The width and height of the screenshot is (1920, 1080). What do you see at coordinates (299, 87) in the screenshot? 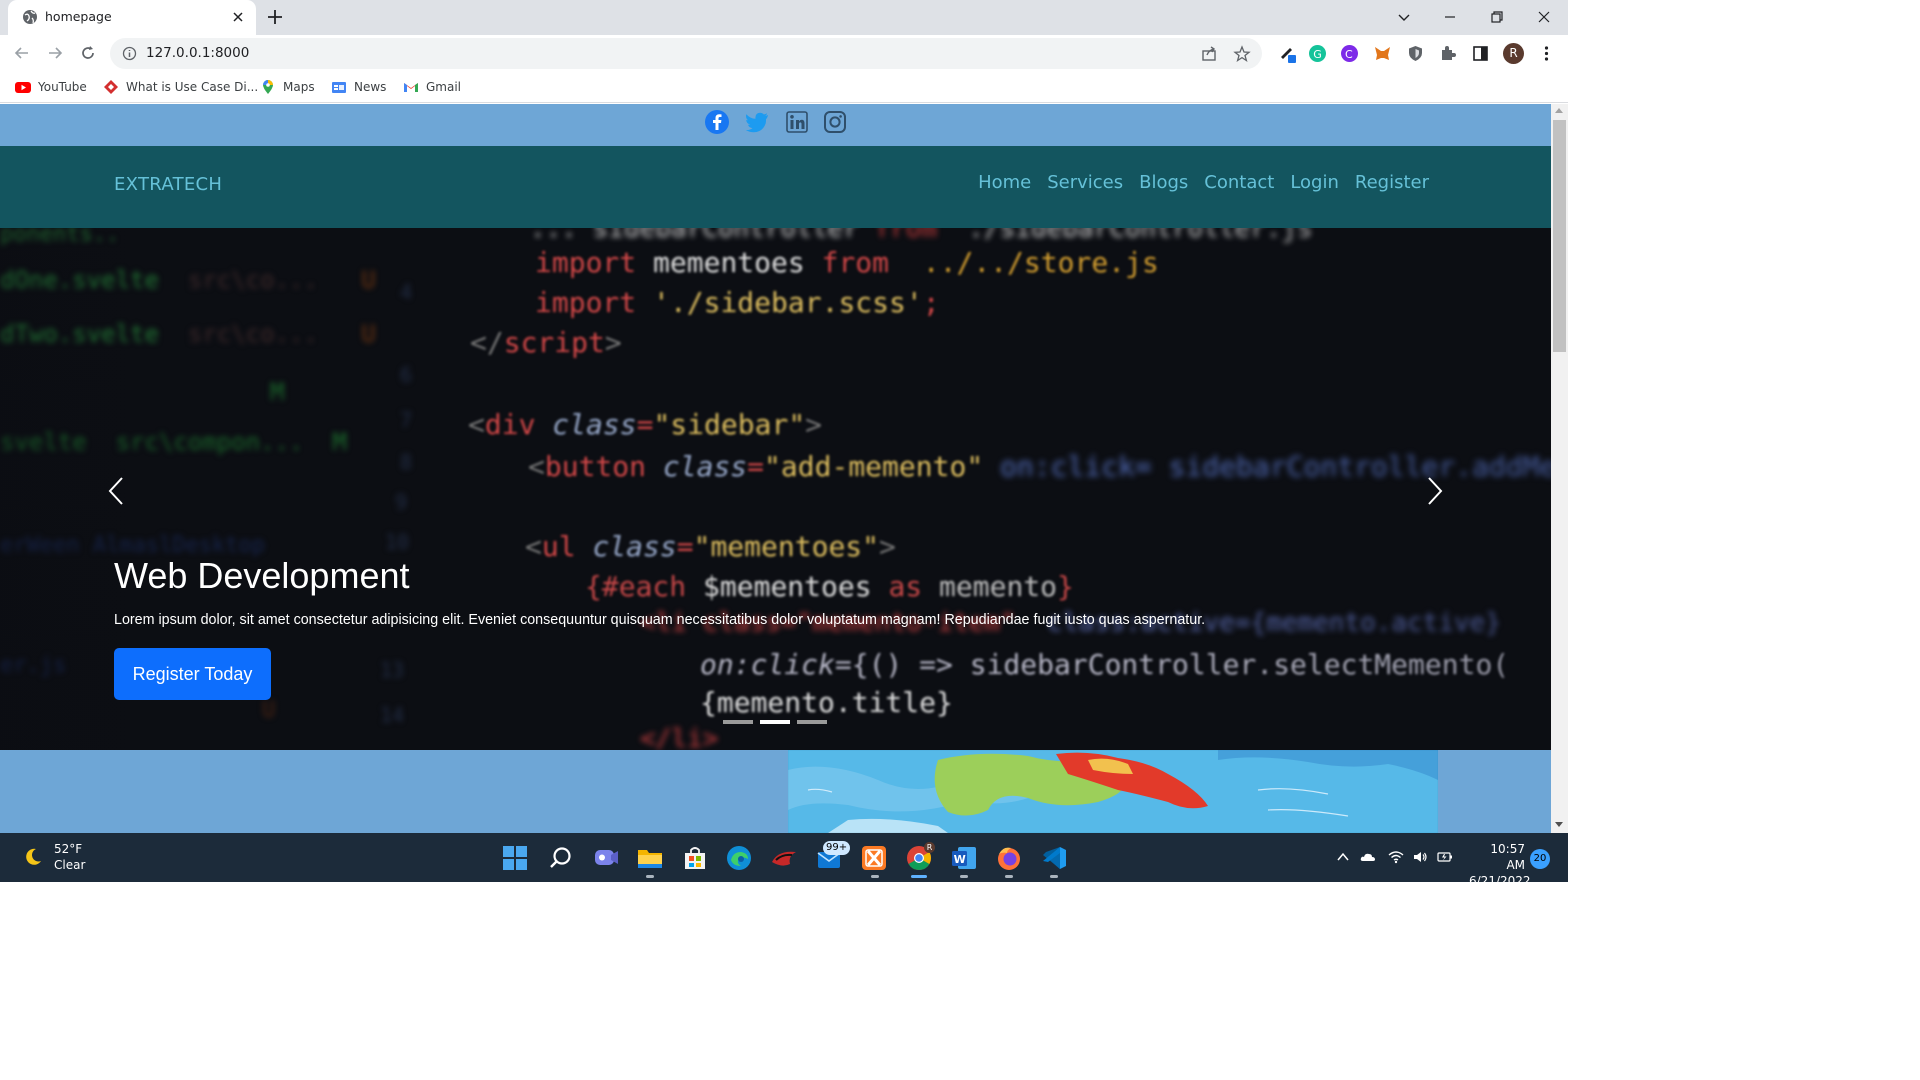
I see `bookmark-label: Maps` at bounding box center [299, 87].